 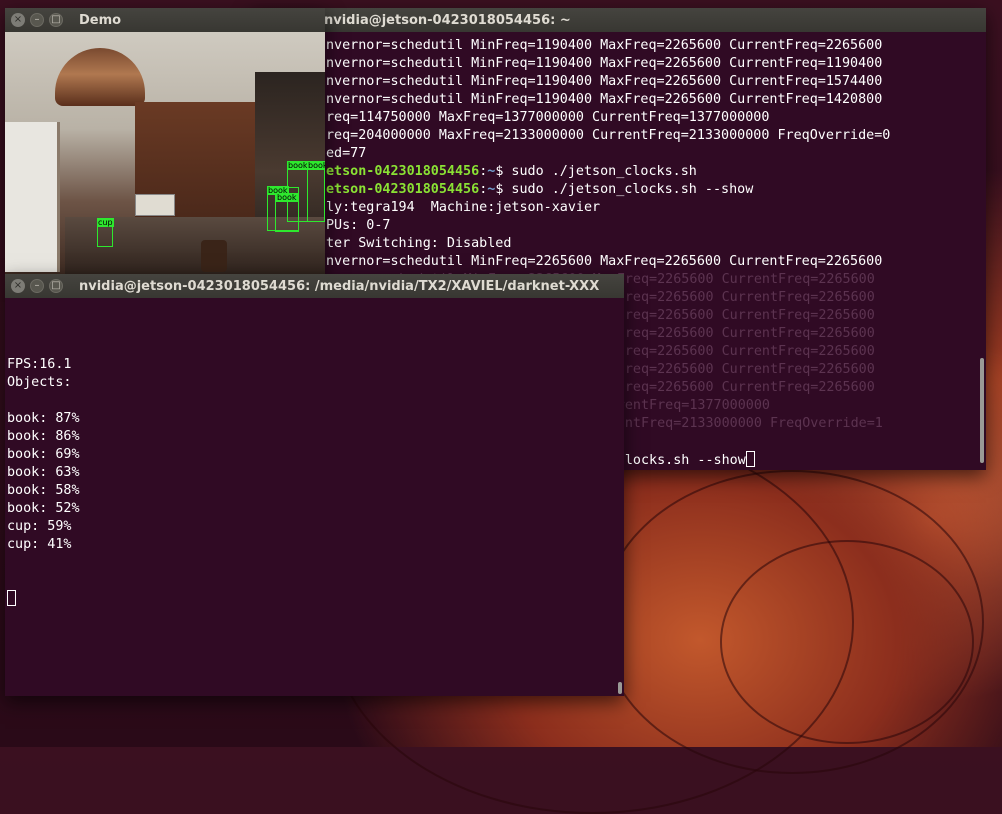 What do you see at coordinates (43, 418) in the screenshot?
I see `terminal-line: book: 87%` at bounding box center [43, 418].